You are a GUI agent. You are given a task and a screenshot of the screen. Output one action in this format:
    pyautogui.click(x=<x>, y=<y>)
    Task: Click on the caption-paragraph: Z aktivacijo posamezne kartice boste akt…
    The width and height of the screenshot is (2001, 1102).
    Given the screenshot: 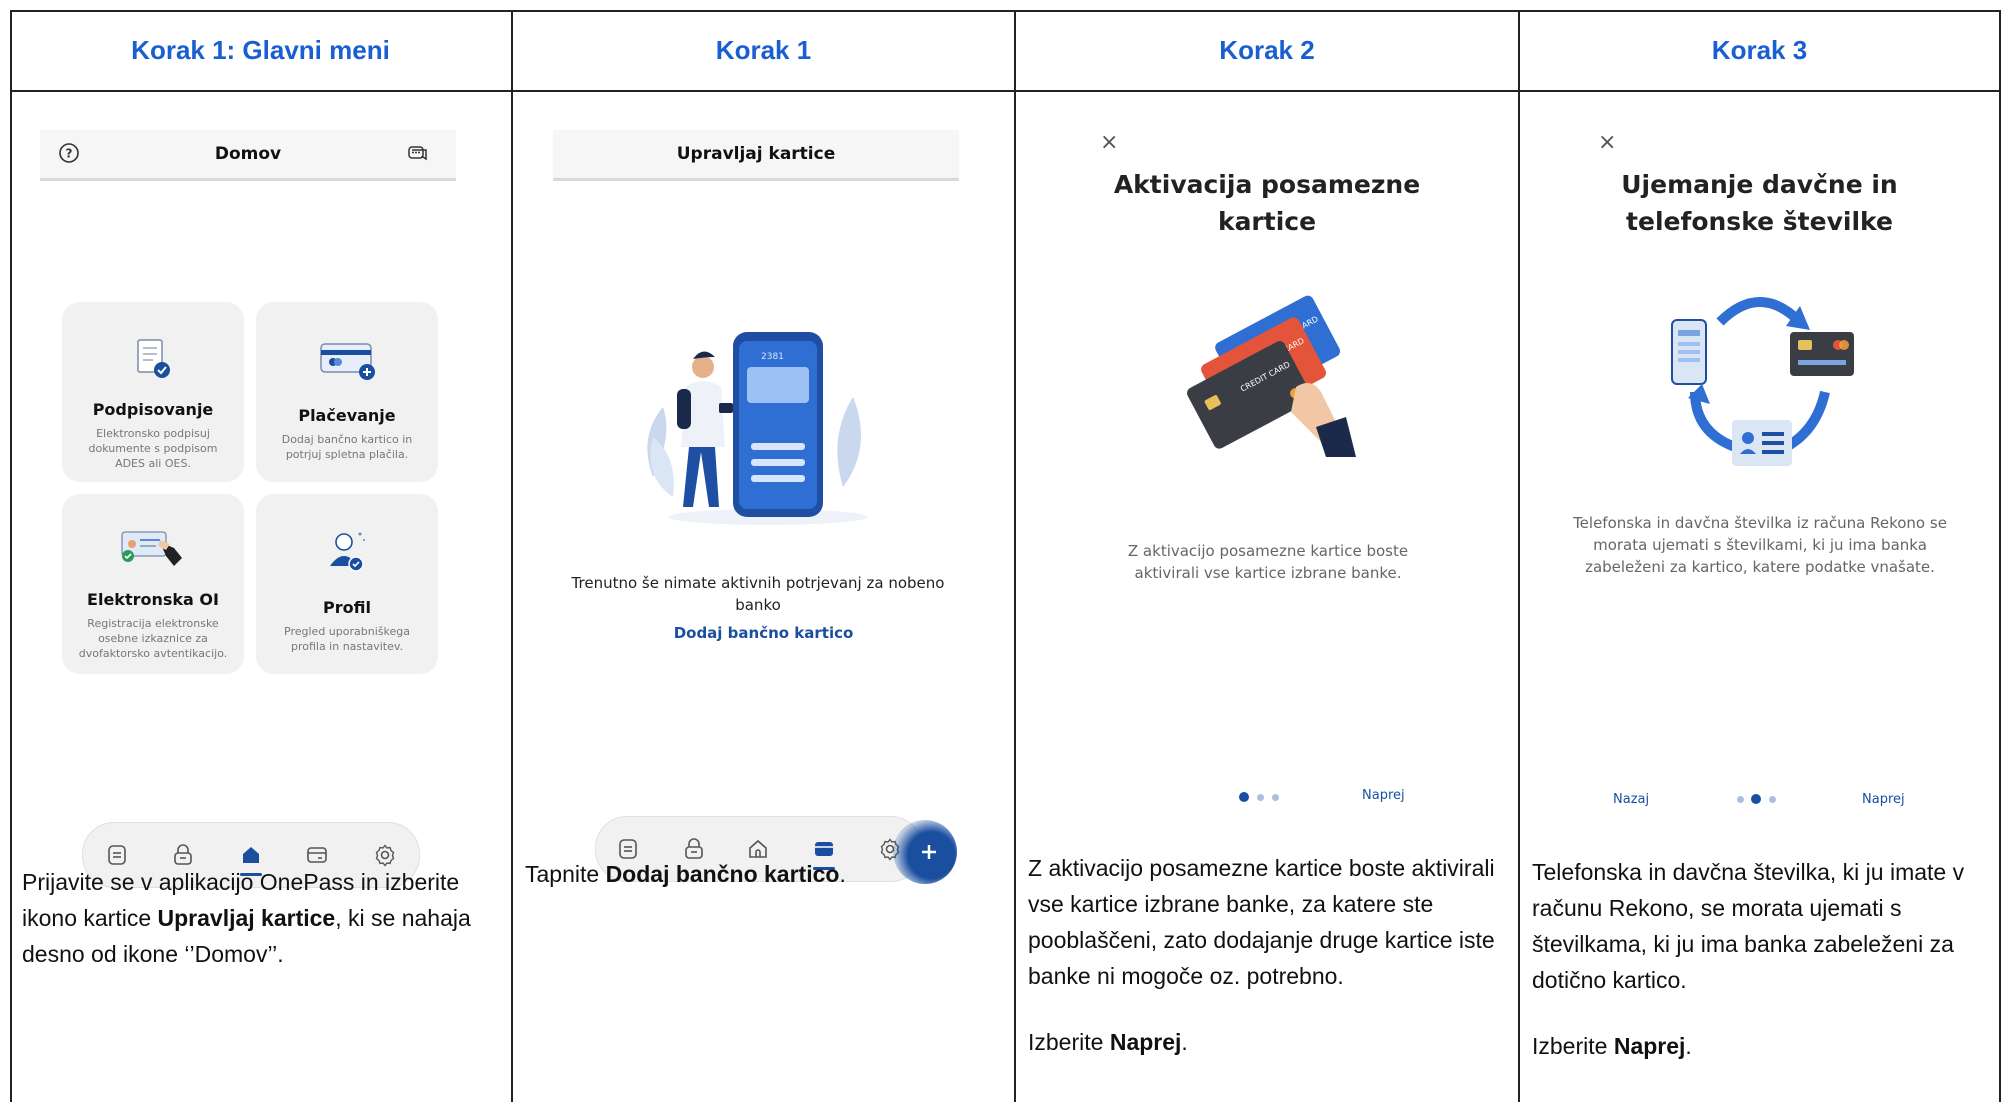 What is the action you would take?
    pyautogui.click(x=1261, y=922)
    